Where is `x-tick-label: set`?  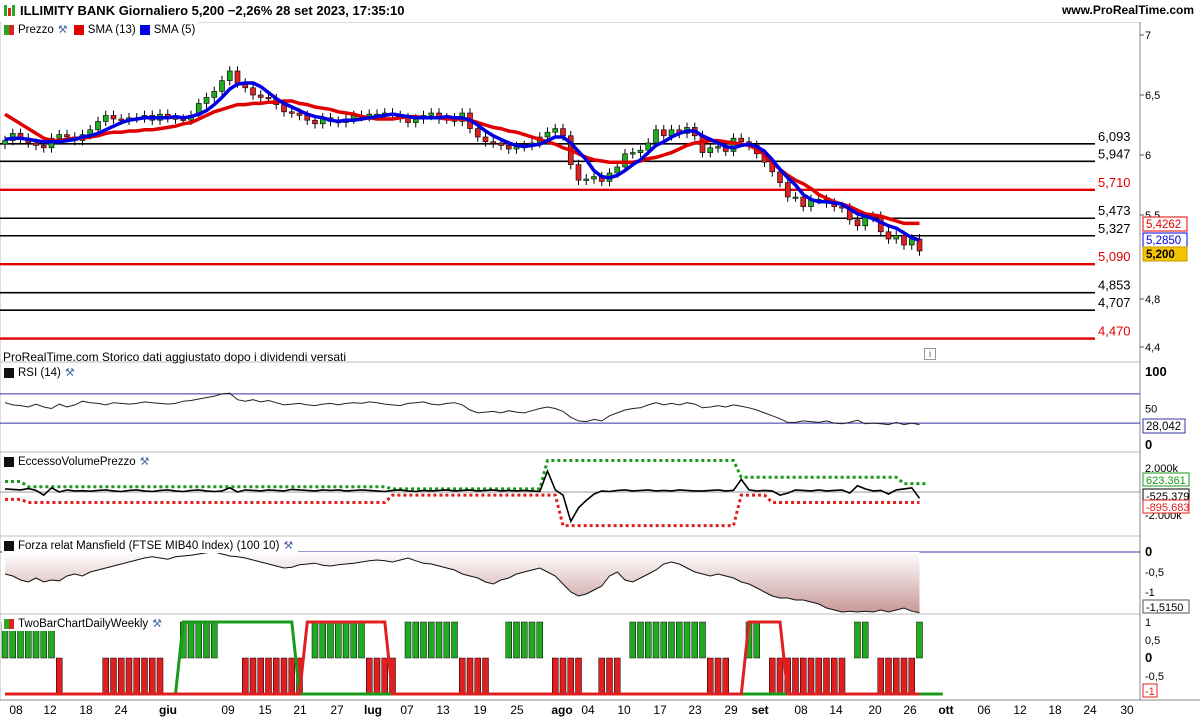 x-tick-label: set is located at coordinates (759, 710).